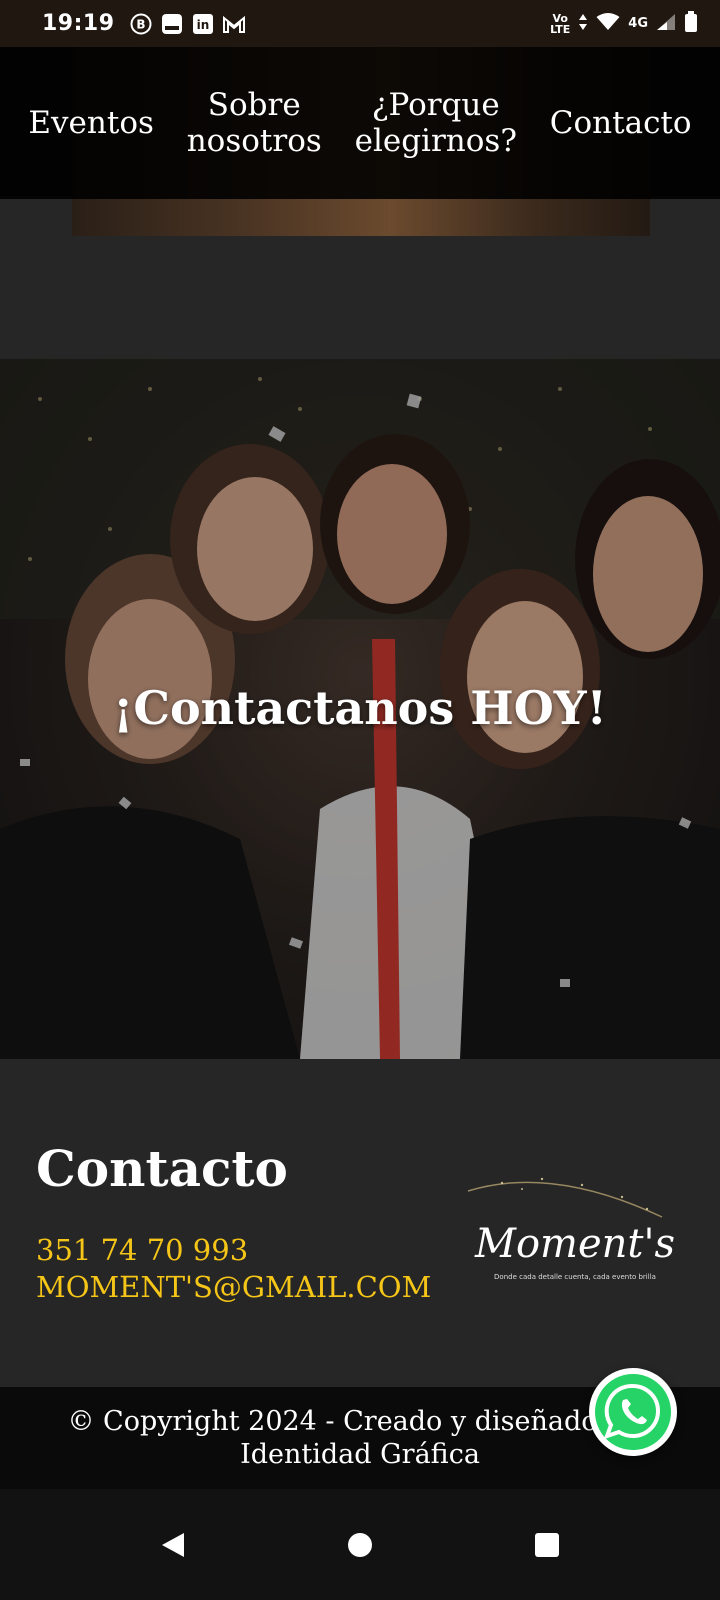 The image size is (720, 1600). What do you see at coordinates (624, 23) in the screenshot?
I see `system-status: Vo LTE 4G` at bounding box center [624, 23].